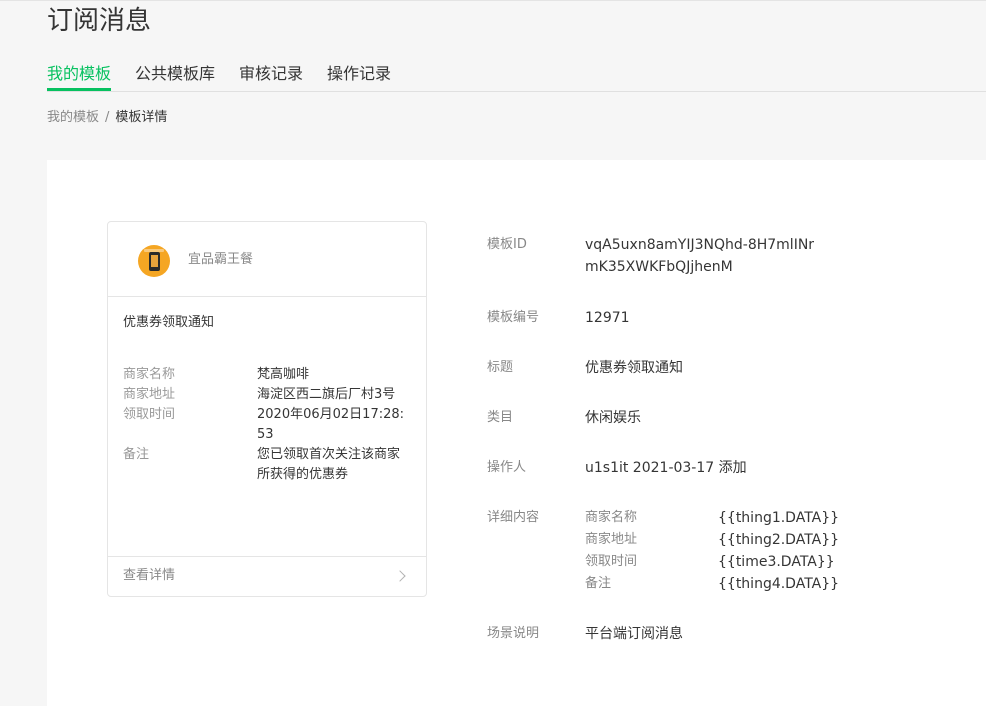  I want to click on detail-row-template-no: 模板编号 12971, so click(558, 318).